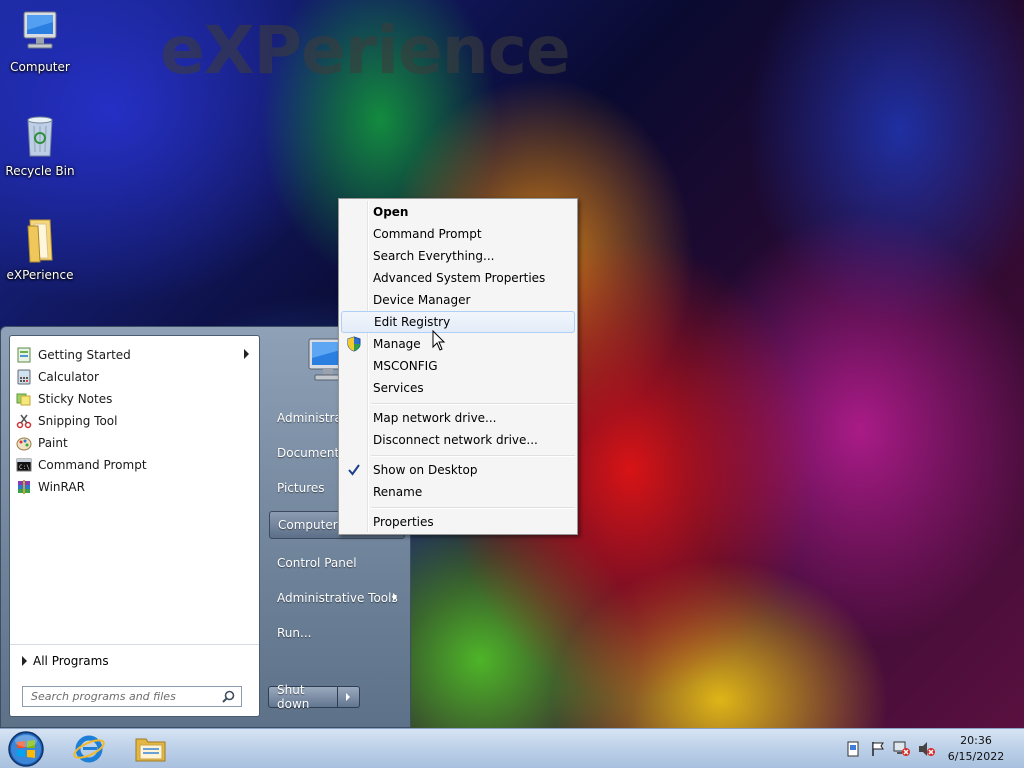  I want to click on uac-shield-icon, so click(354, 344).